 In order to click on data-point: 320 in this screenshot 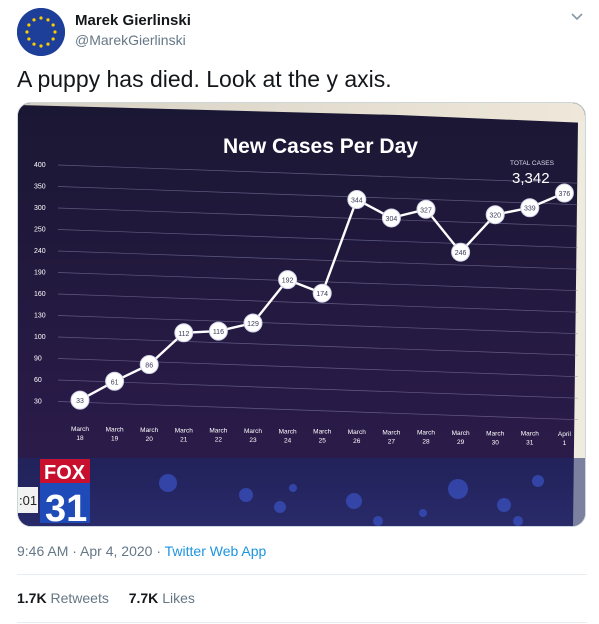, I will do `click(495, 215)`.